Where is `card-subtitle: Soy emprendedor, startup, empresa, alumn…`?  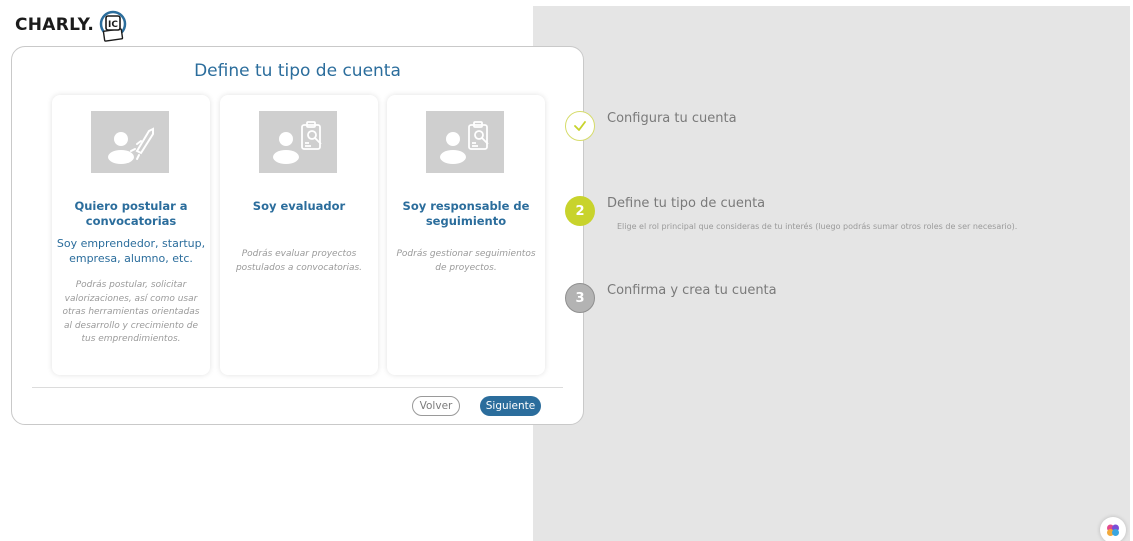
card-subtitle: Soy emprendedor, startup, empresa, alumn… is located at coordinates (131, 251).